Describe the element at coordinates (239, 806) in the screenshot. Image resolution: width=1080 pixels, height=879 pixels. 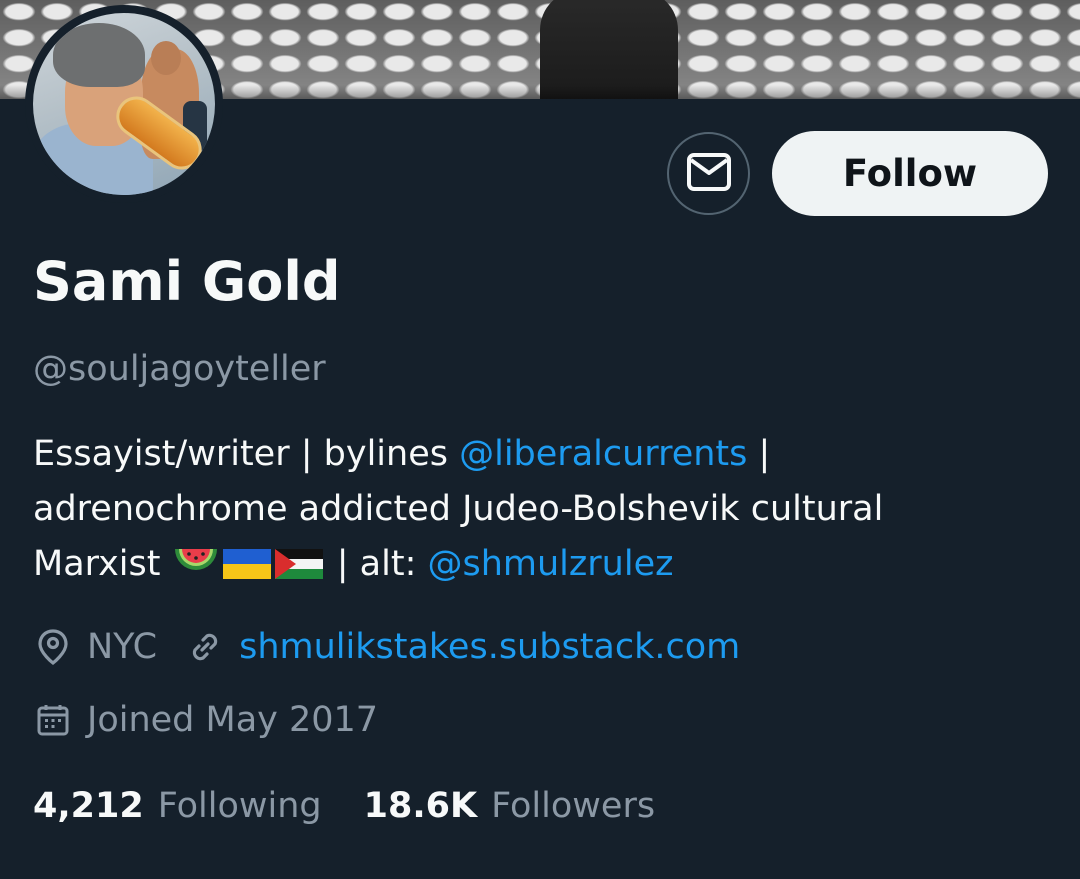
I see `following-label: Following` at that location.